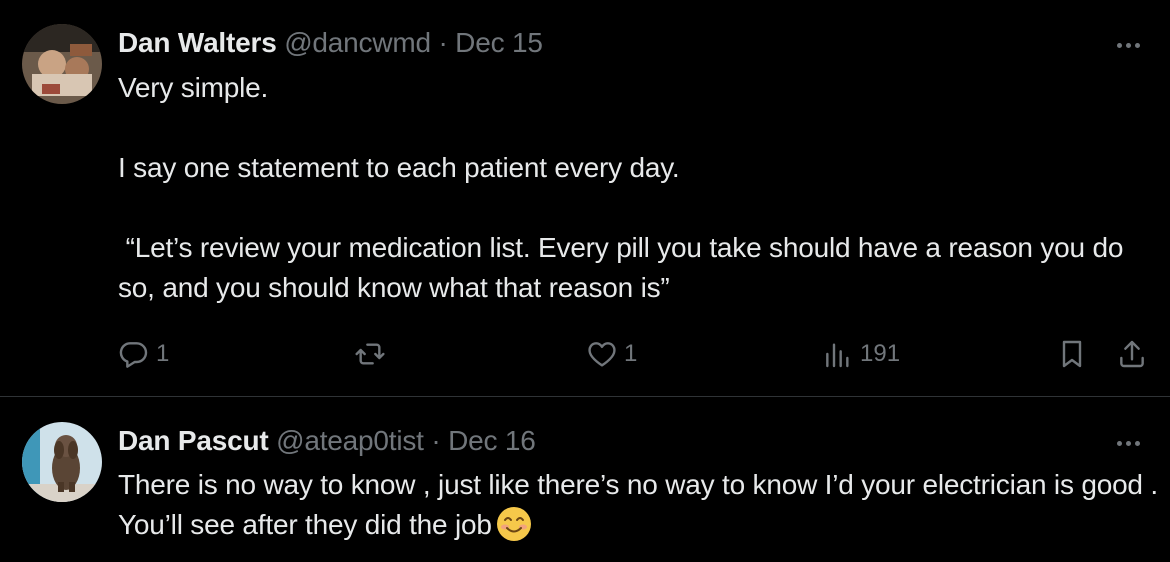 The width and height of the screenshot is (1170, 562). I want to click on views-count: 191, so click(880, 353).